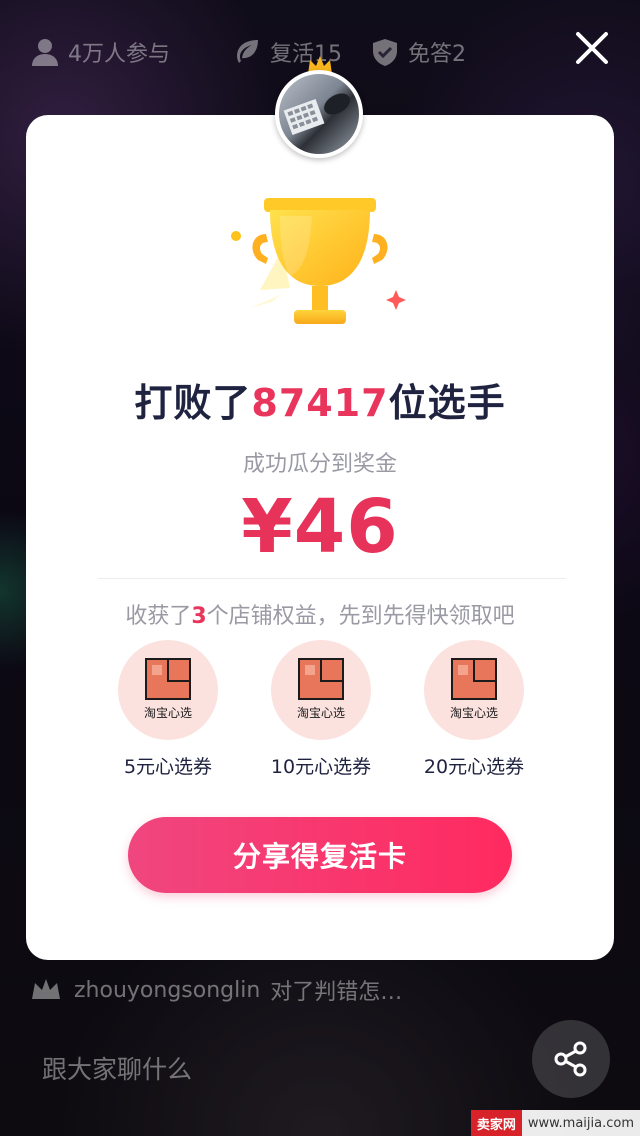  Describe the element at coordinates (447, 403) in the screenshot. I see `headline-suffix: 位选手` at that location.